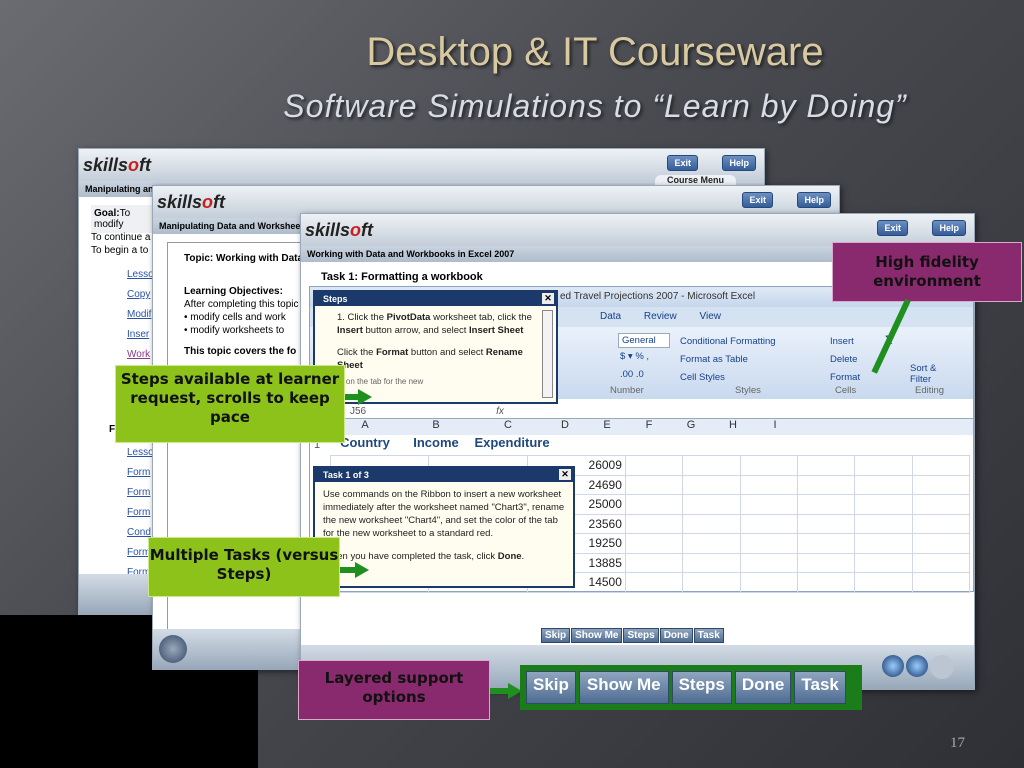  Describe the element at coordinates (237, 330) in the screenshot. I see `objective-item: modify worksheets to` at that location.